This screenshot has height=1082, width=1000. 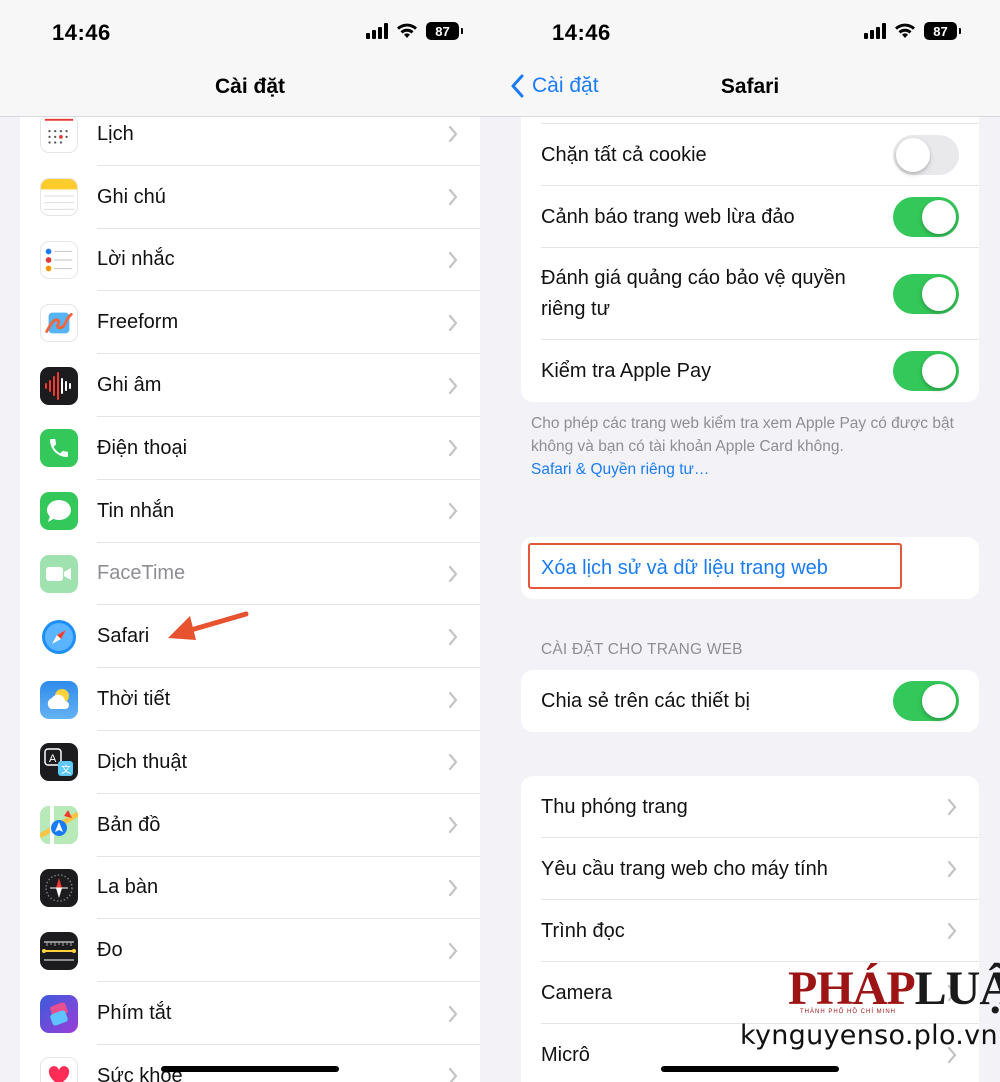 I want to click on wifi-icon, so click(x=905, y=30).